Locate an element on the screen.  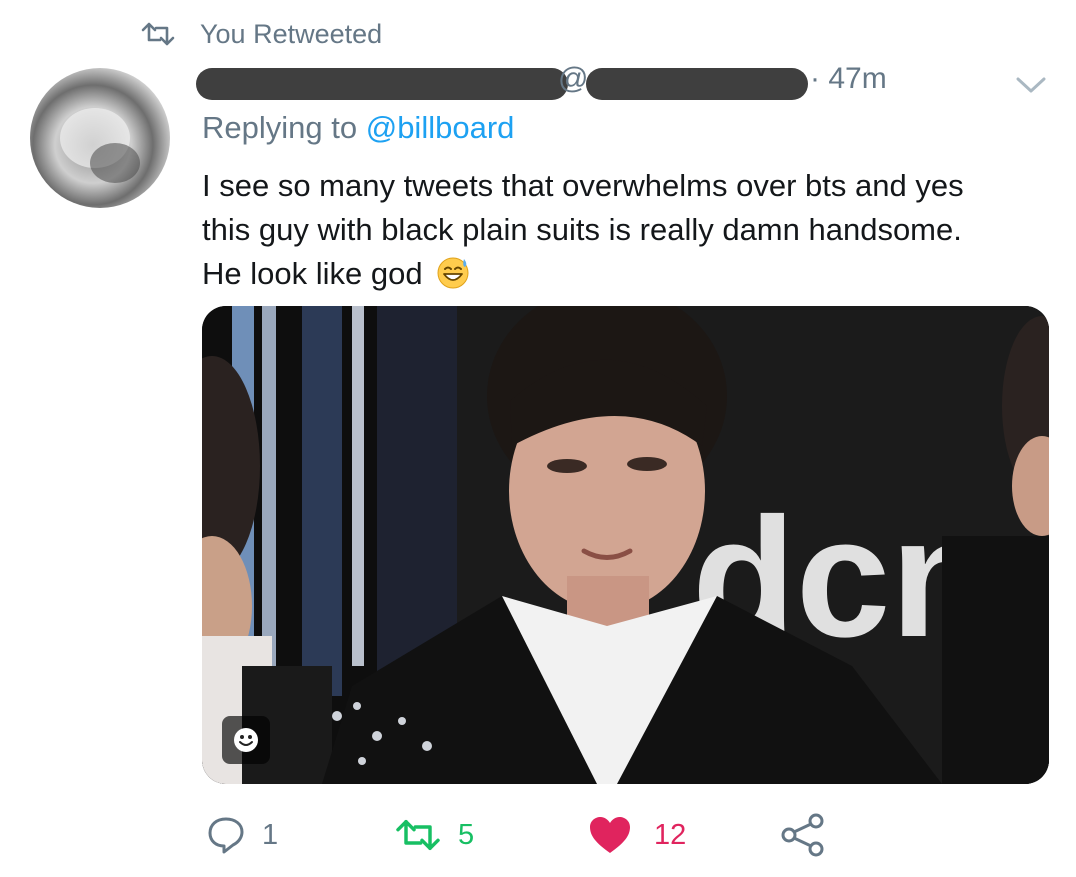
retweeted-label: You Retweeted is located at coordinates (291, 33).